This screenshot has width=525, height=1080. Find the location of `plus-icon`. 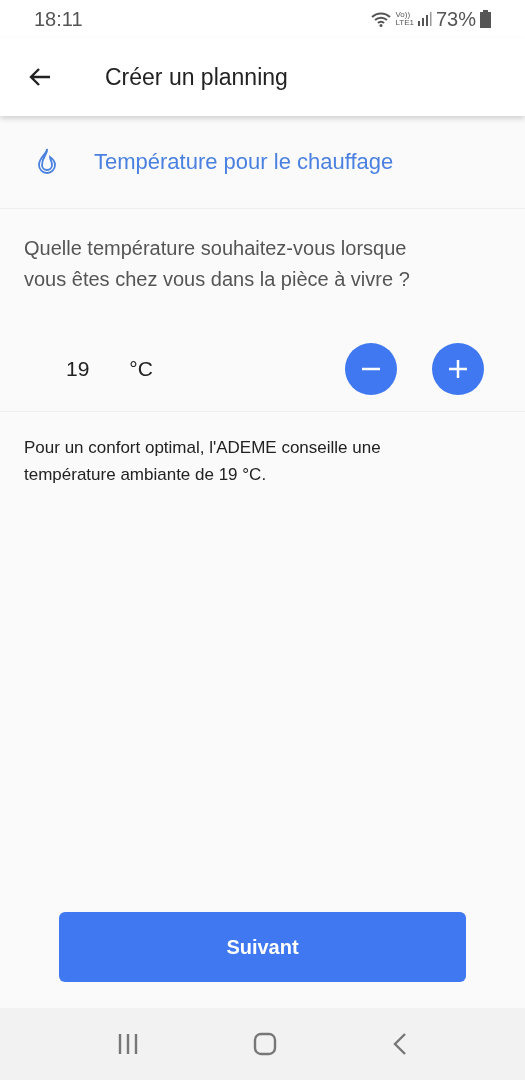

plus-icon is located at coordinates (458, 369).